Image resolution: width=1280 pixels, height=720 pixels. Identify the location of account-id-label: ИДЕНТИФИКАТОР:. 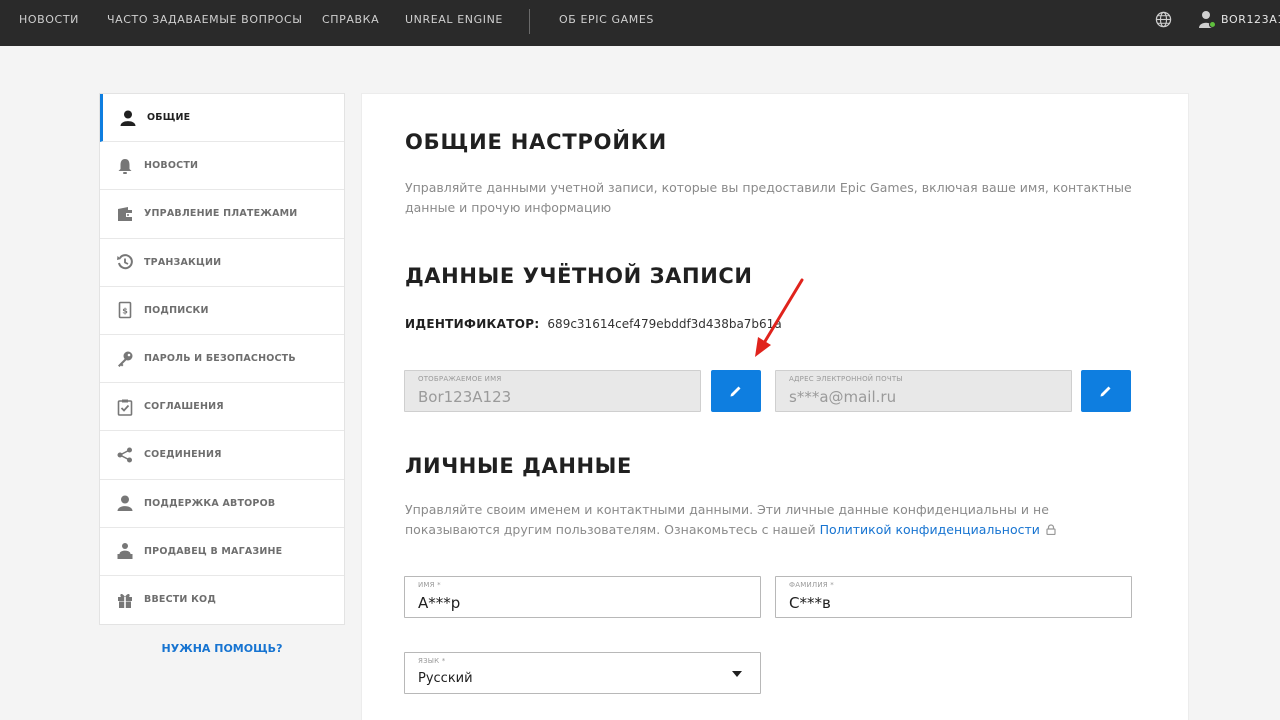
(472, 324).